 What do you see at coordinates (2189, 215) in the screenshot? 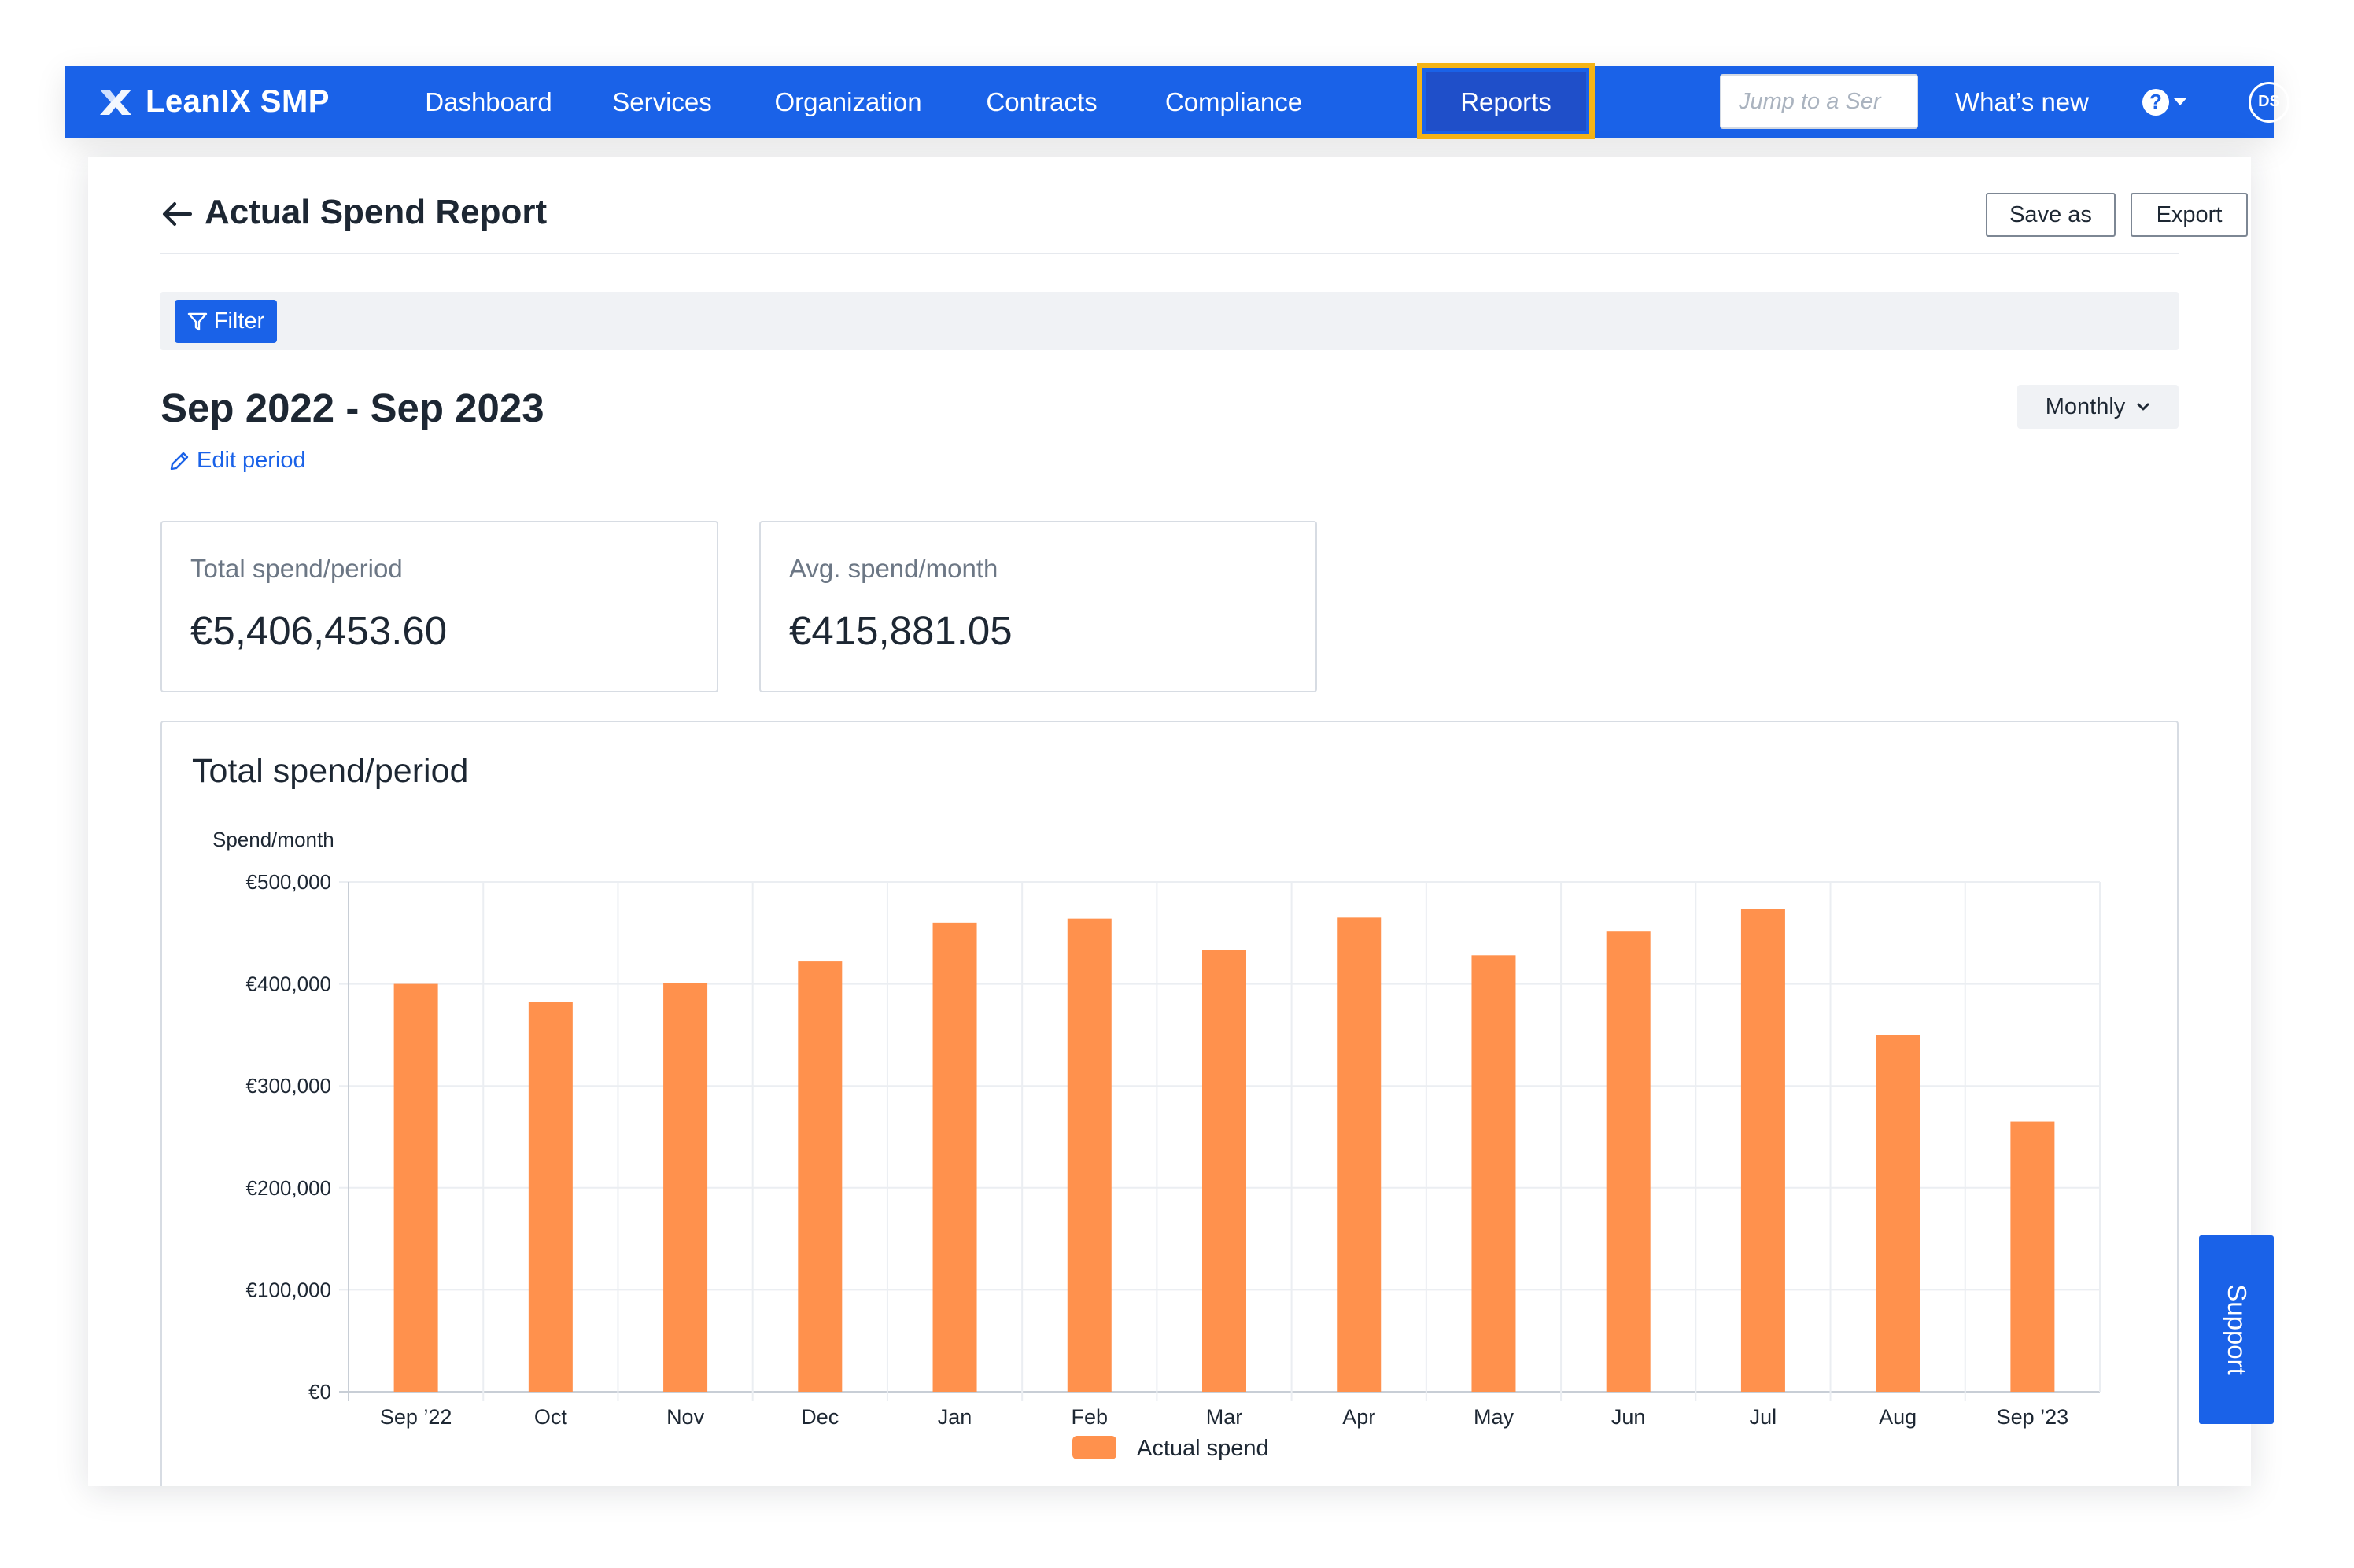
I see `export-button: Export` at bounding box center [2189, 215].